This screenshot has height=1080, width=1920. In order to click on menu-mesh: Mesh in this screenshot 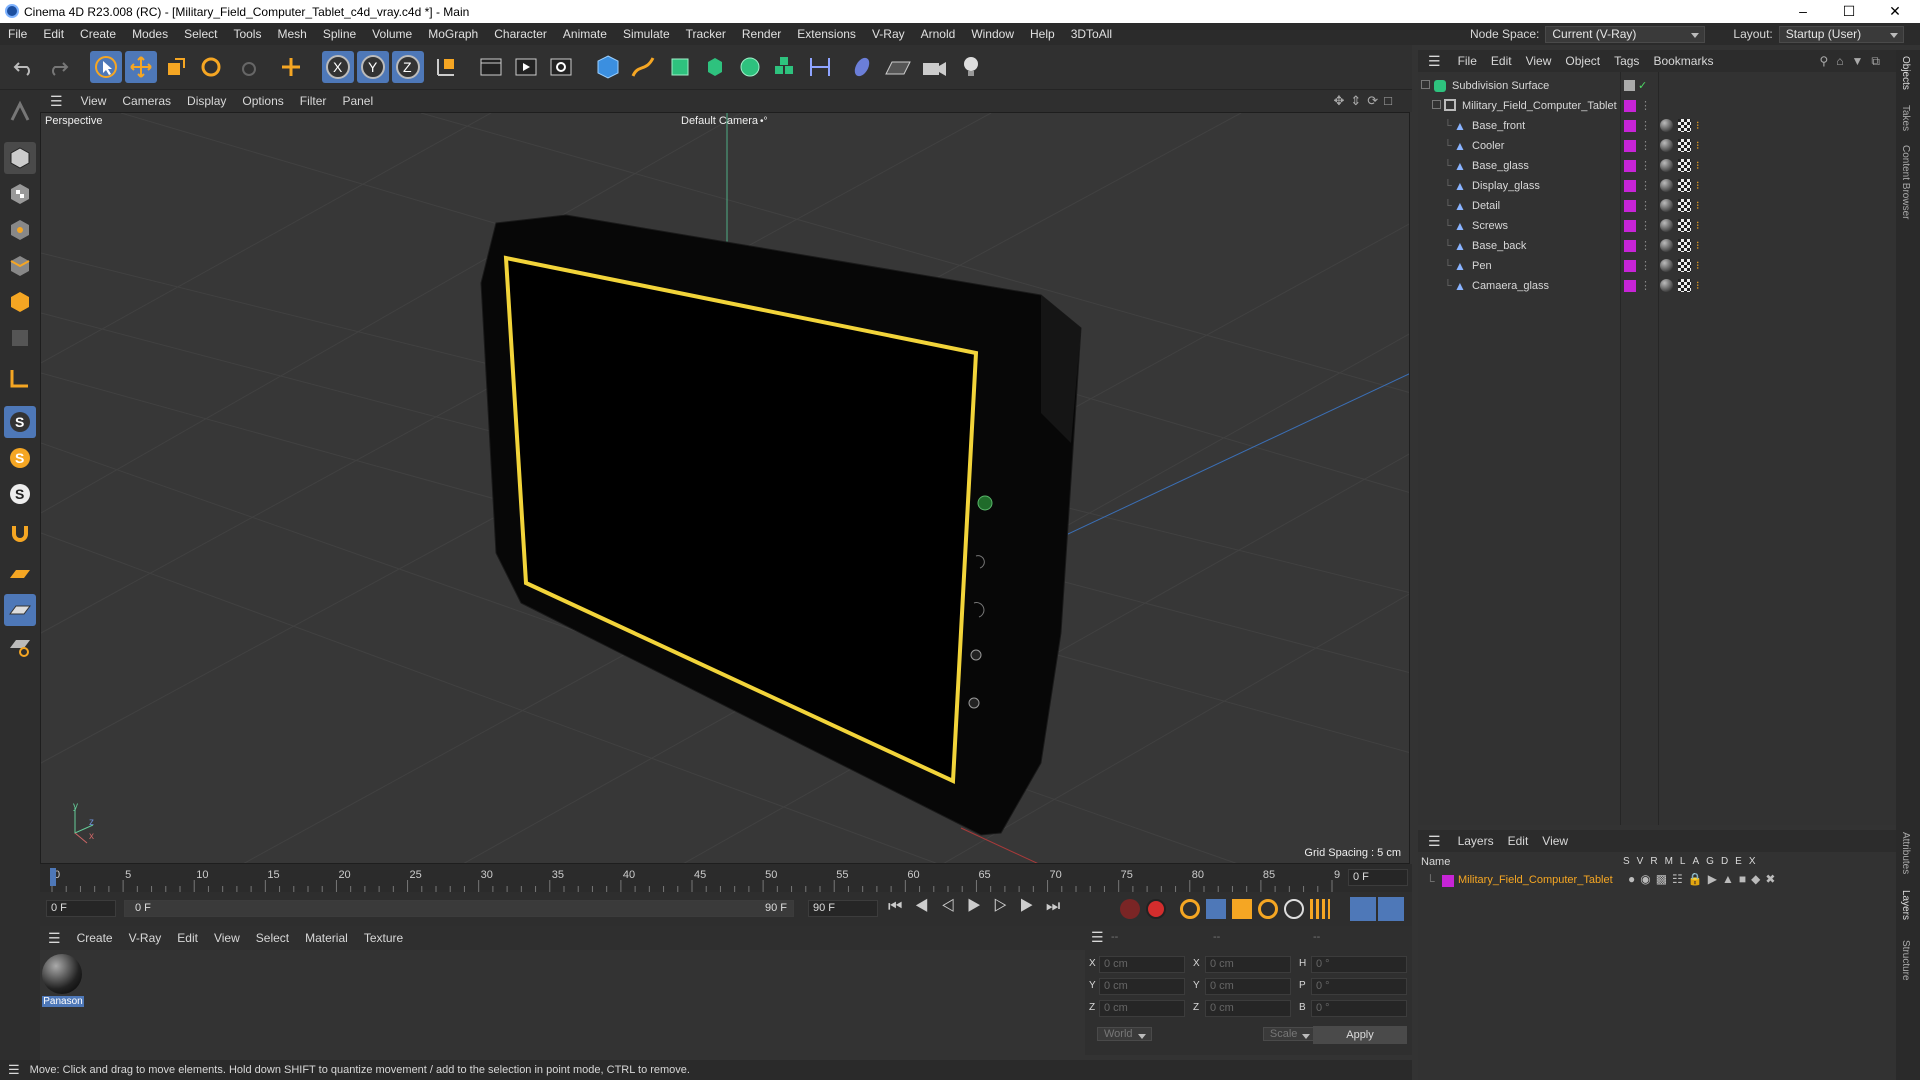, I will do `click(291, 34)`.